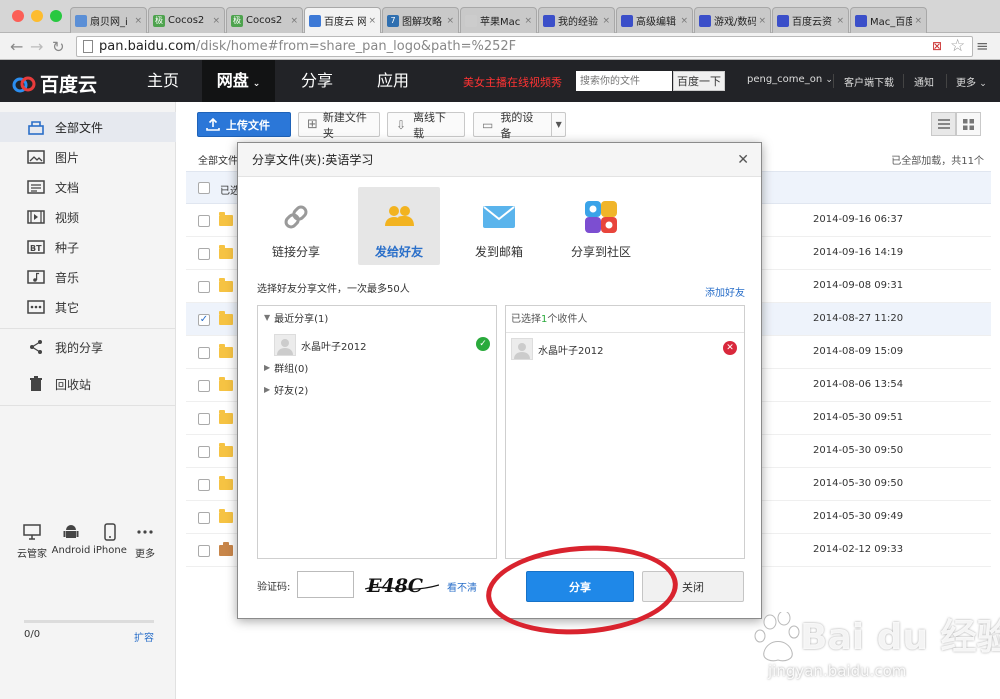 The height and width of the screenshot is (699, 1000). What do you see at coordinates (88, 187) in the screenshot?
I see `sidebar-item-docs: 文档` at bounding box center [88, 187].